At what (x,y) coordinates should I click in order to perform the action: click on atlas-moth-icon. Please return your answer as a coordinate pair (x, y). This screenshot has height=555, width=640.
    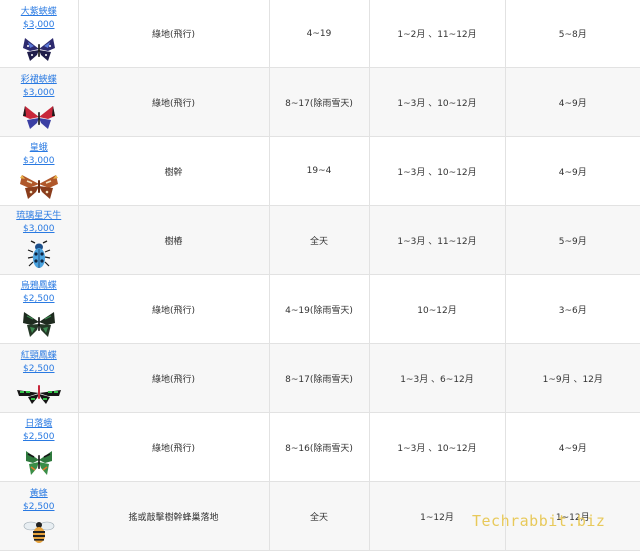
    Looking at the image, I should click on (38, 187).